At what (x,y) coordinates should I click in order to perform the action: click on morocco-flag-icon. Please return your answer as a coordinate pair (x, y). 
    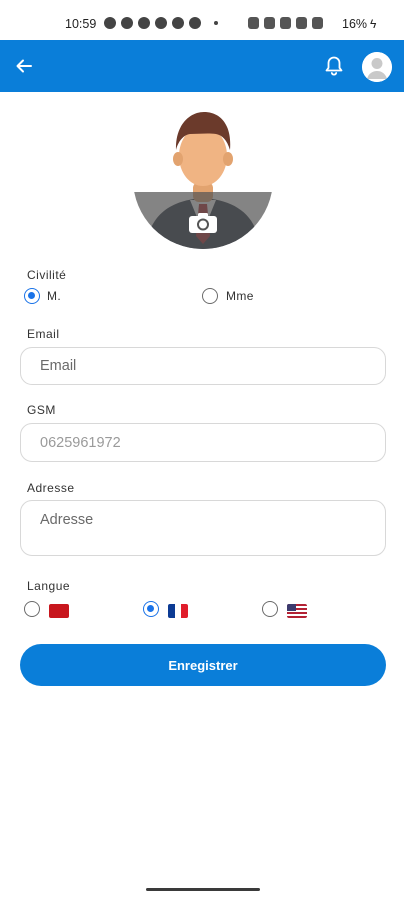
    Looking at the image, I should click on (59, 611).